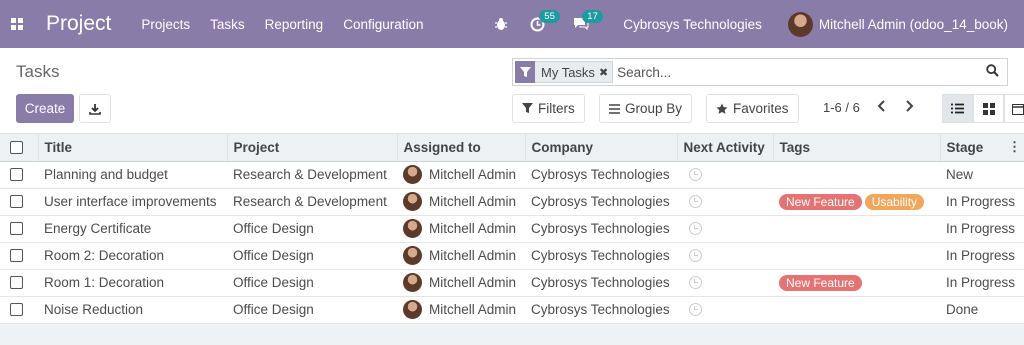  What do you see at coordinates (957, 108) in the screenshot?
I see `list-view-icon` at bounding box center [957, 108].